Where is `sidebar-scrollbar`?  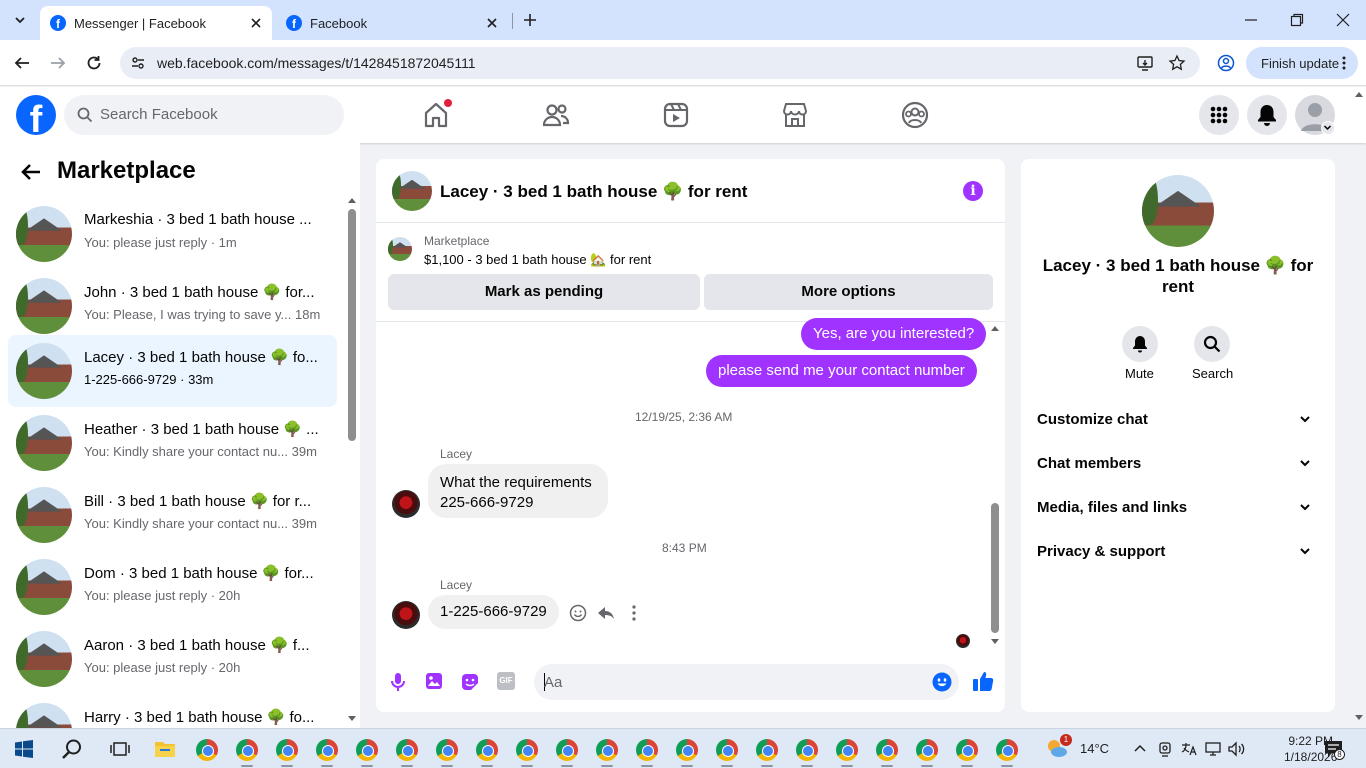 sidebar-scrollbar is located at coordinates (352, 460).